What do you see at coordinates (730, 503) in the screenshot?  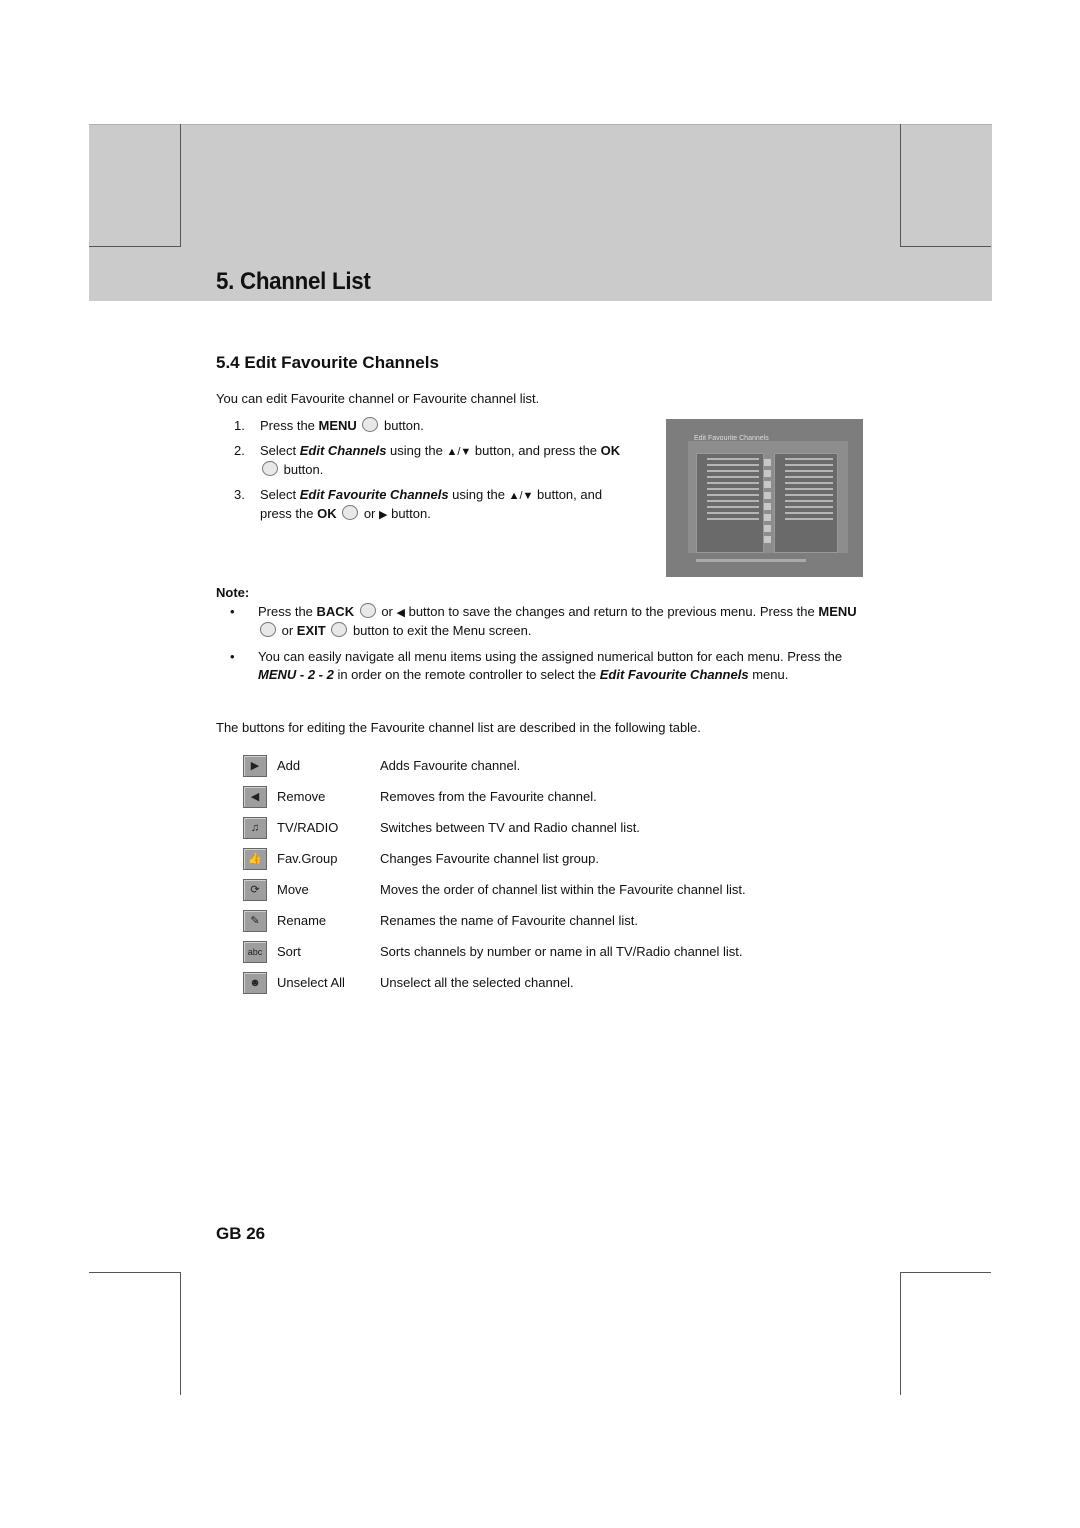 I see `channel-list-left` at bounding box center [730, 503].